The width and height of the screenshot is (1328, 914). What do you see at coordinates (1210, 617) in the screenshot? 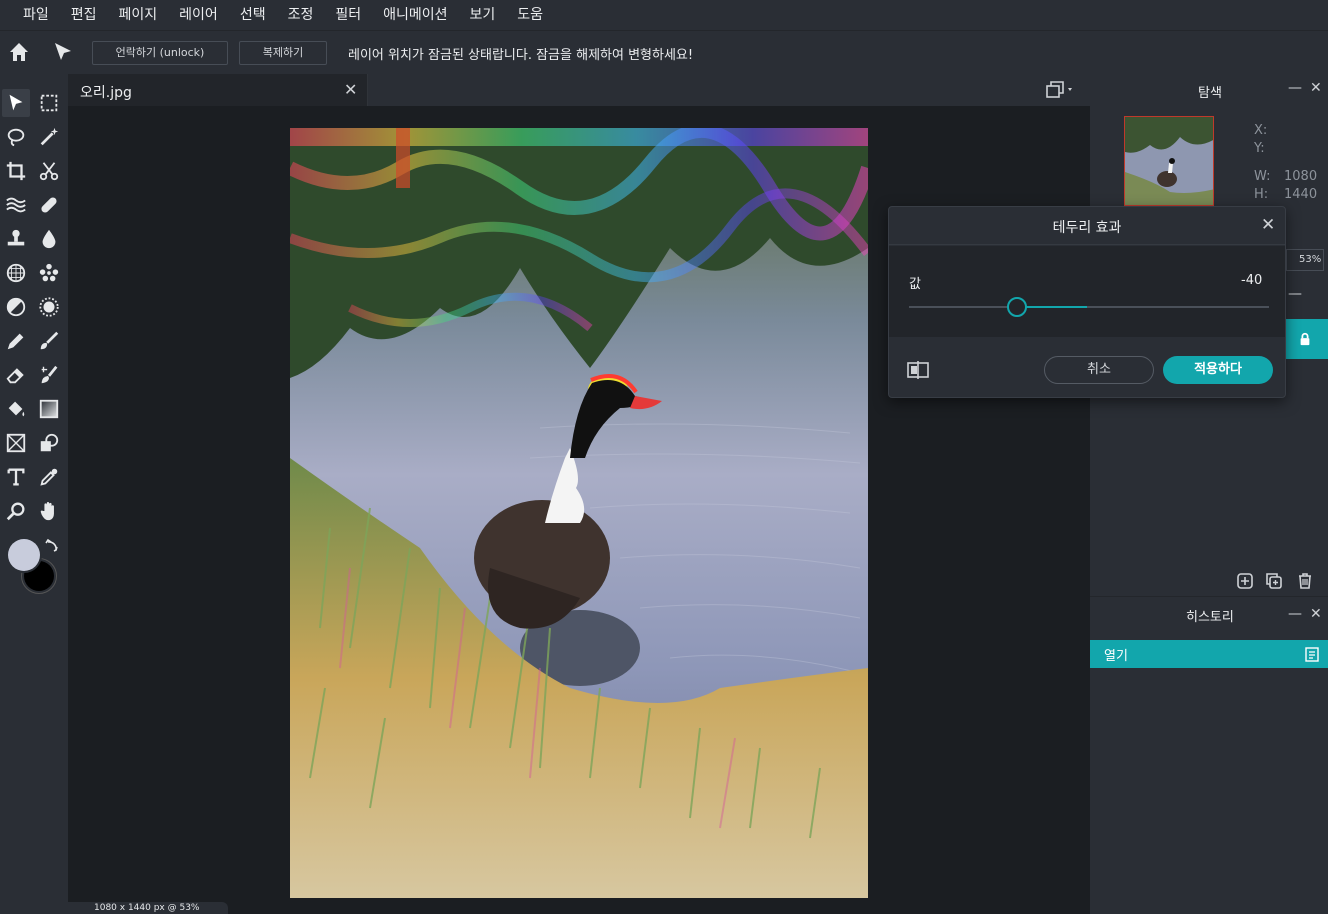
I see `history-title: 히스토리` at bounding box center [1210, 617].